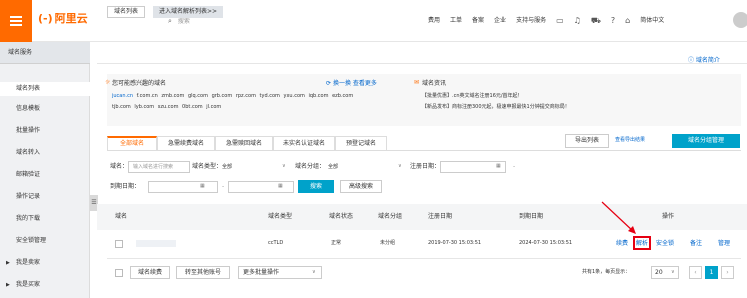  What do you see at coordinates (28, 174) in the screenshot?
I see `sidebar-item-label: 邮箱验证` at bounding box center [28, 174].